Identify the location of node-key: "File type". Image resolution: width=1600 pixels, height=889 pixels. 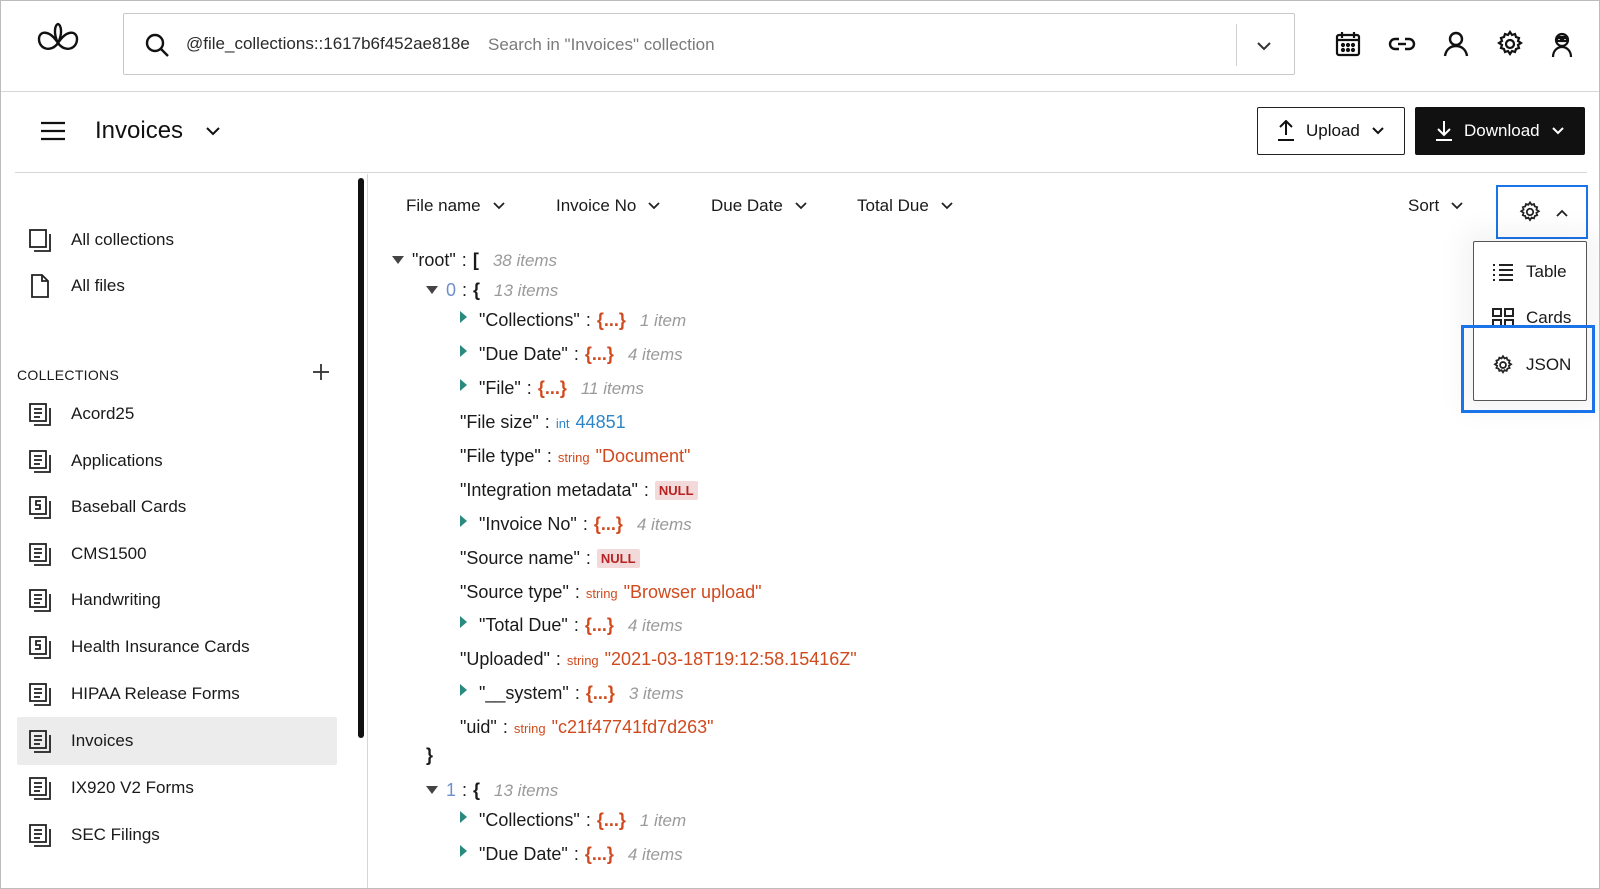
(500, 456).